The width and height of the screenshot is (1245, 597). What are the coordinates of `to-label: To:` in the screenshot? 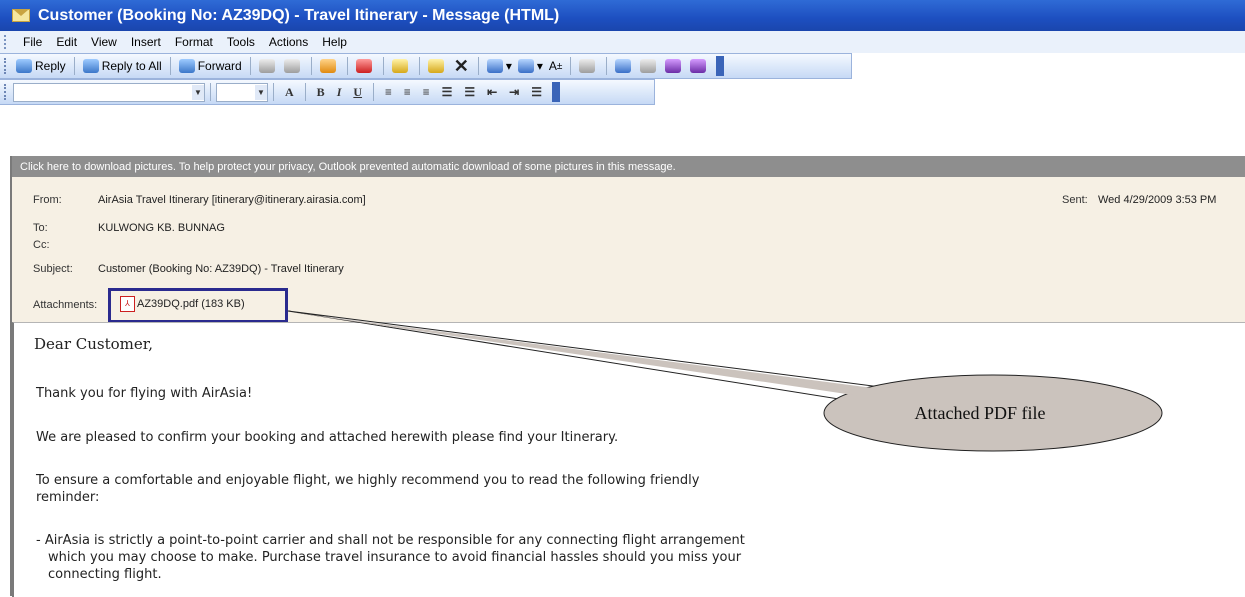 It's located at (40, 228).